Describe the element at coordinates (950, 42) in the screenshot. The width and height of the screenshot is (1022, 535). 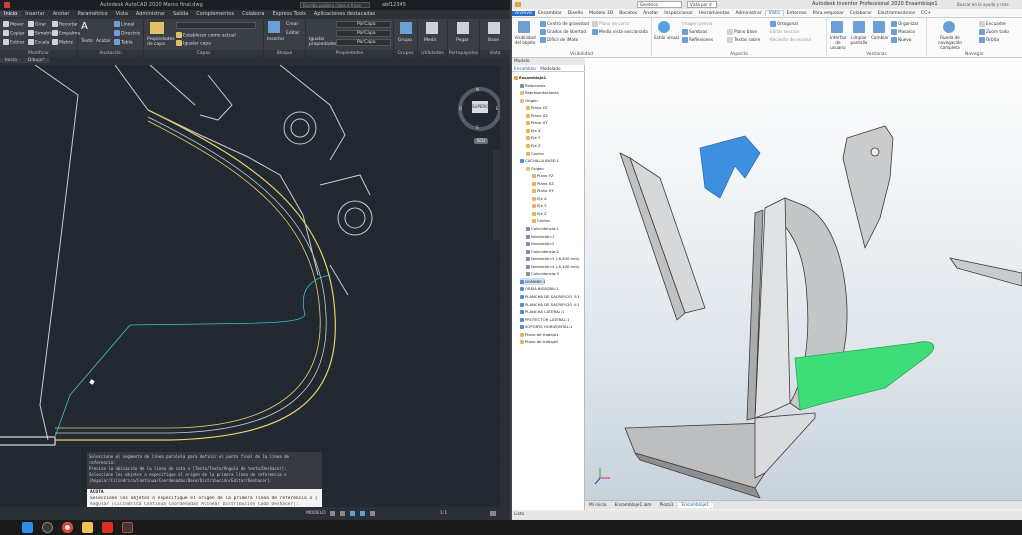
I see `rueda-navegacion-button: Rueda de navegación completa` at that location.